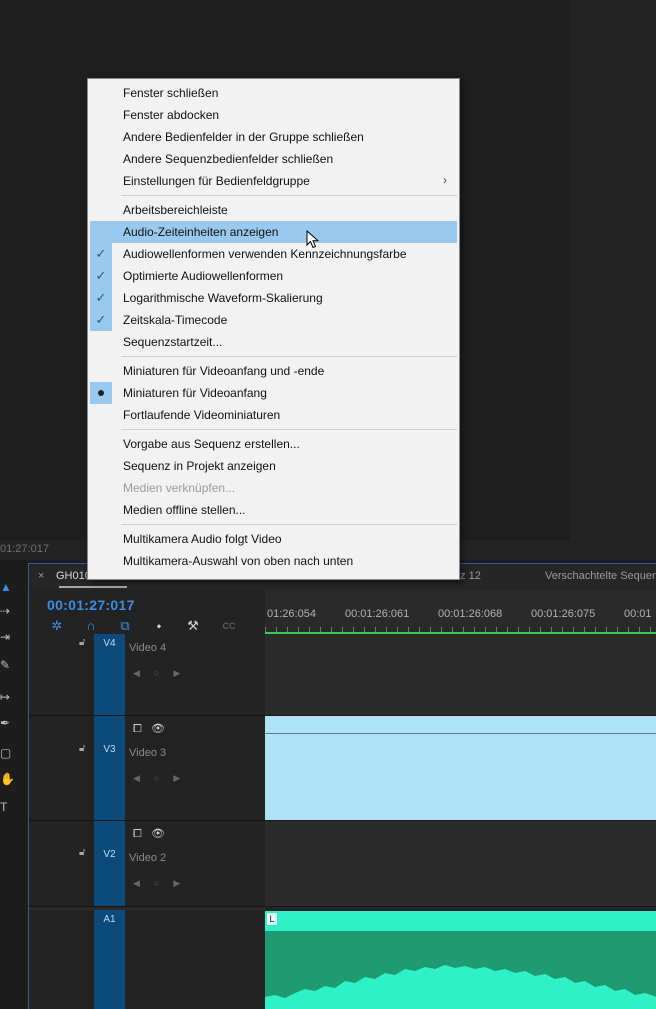 The width and height of the screenshot is (656, 1009). I want to click on wrench-settings-icon: ⚒, so click(193, 626).